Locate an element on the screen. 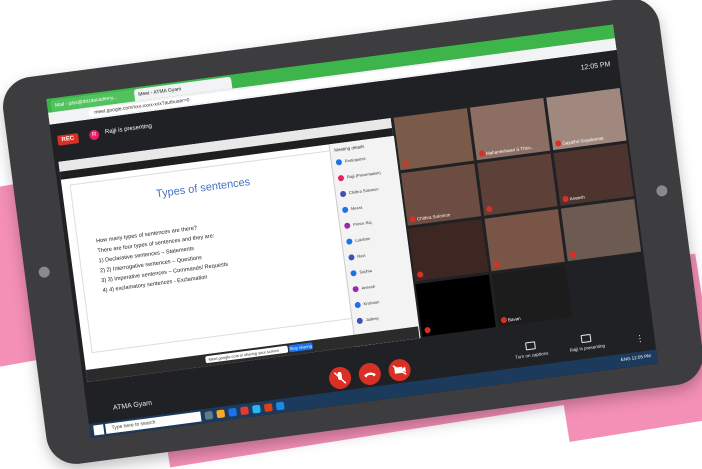 The width and height of the screenshot is (702, 469). participant-row: Krishnan is located at coordinates (382, 302).